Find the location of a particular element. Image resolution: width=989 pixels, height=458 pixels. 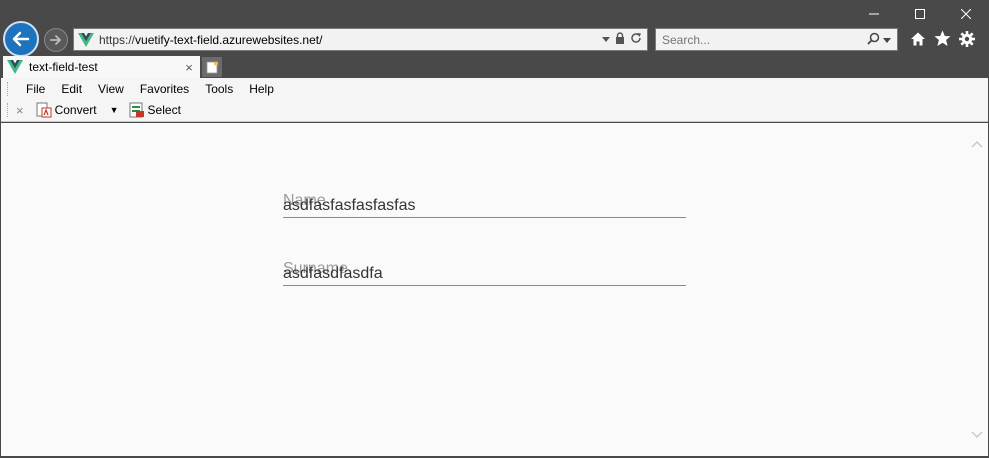

maximize-button is located at coordinates (920, 14).